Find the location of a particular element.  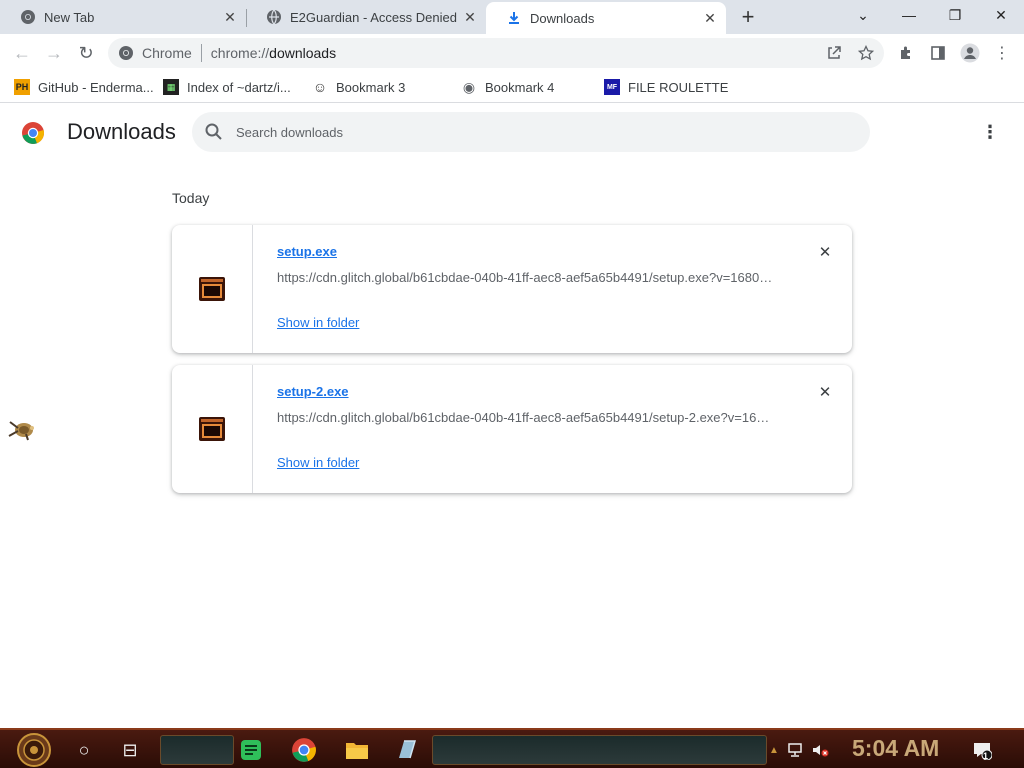

network-icon is located at coordinates (796, 750).